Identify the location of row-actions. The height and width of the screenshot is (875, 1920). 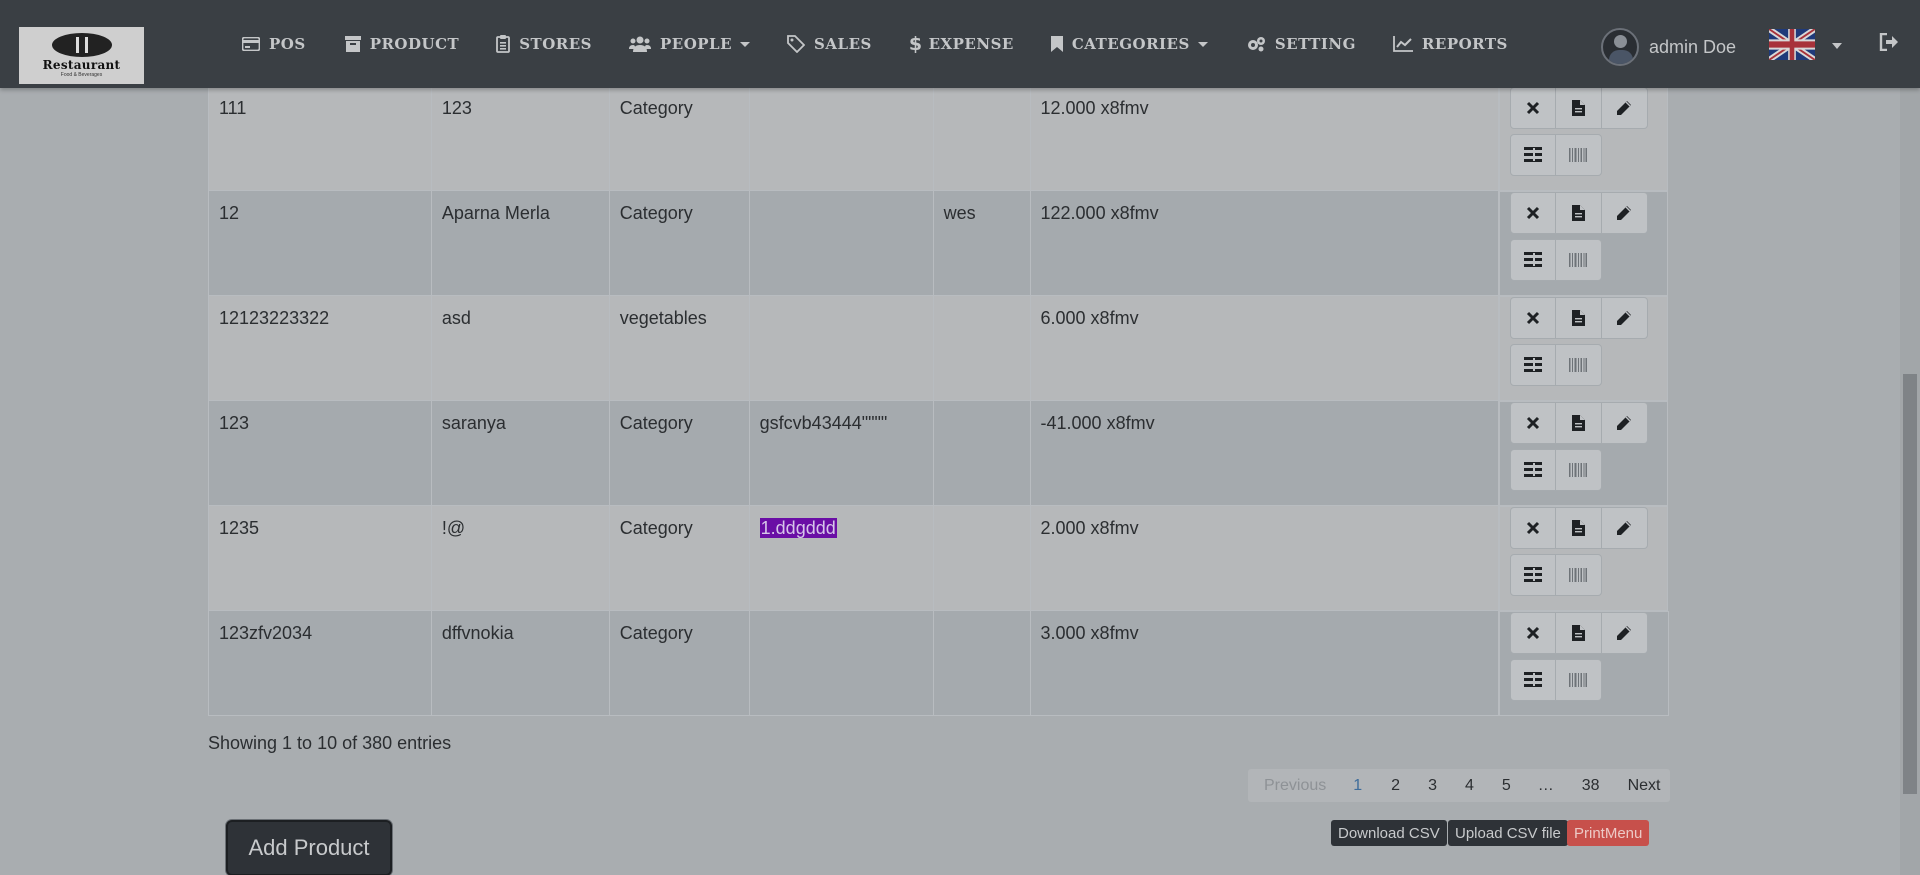
(1583, 558).